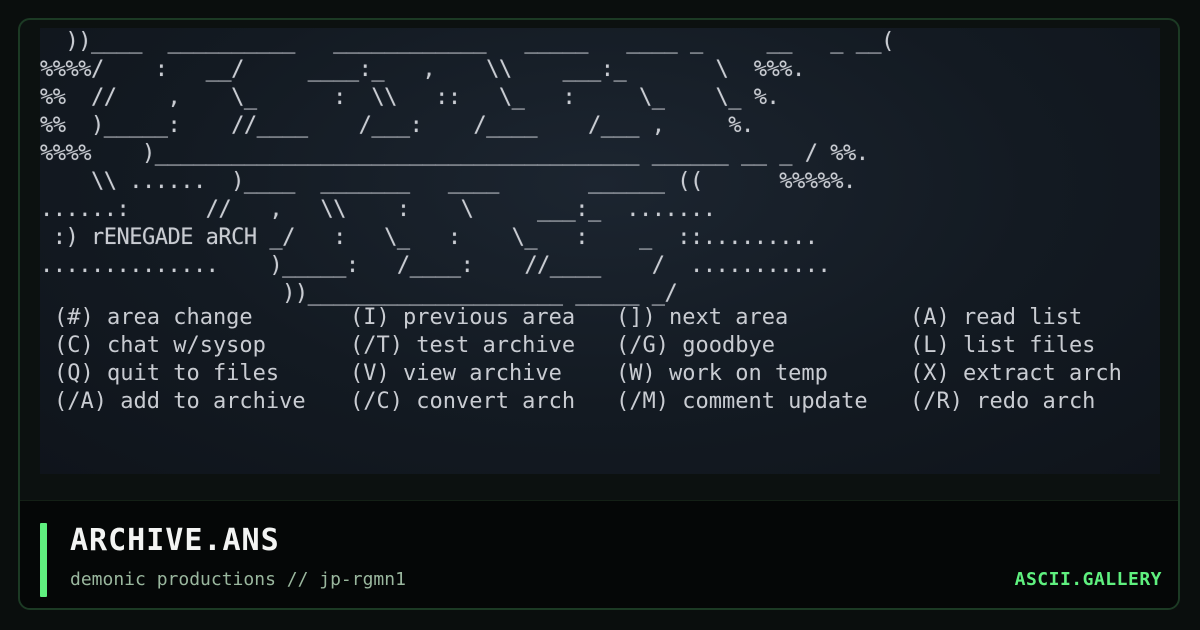 The image size is (1200, 630). I want to click on menu-item: (C) chat w/sysop, so click(160, 345).